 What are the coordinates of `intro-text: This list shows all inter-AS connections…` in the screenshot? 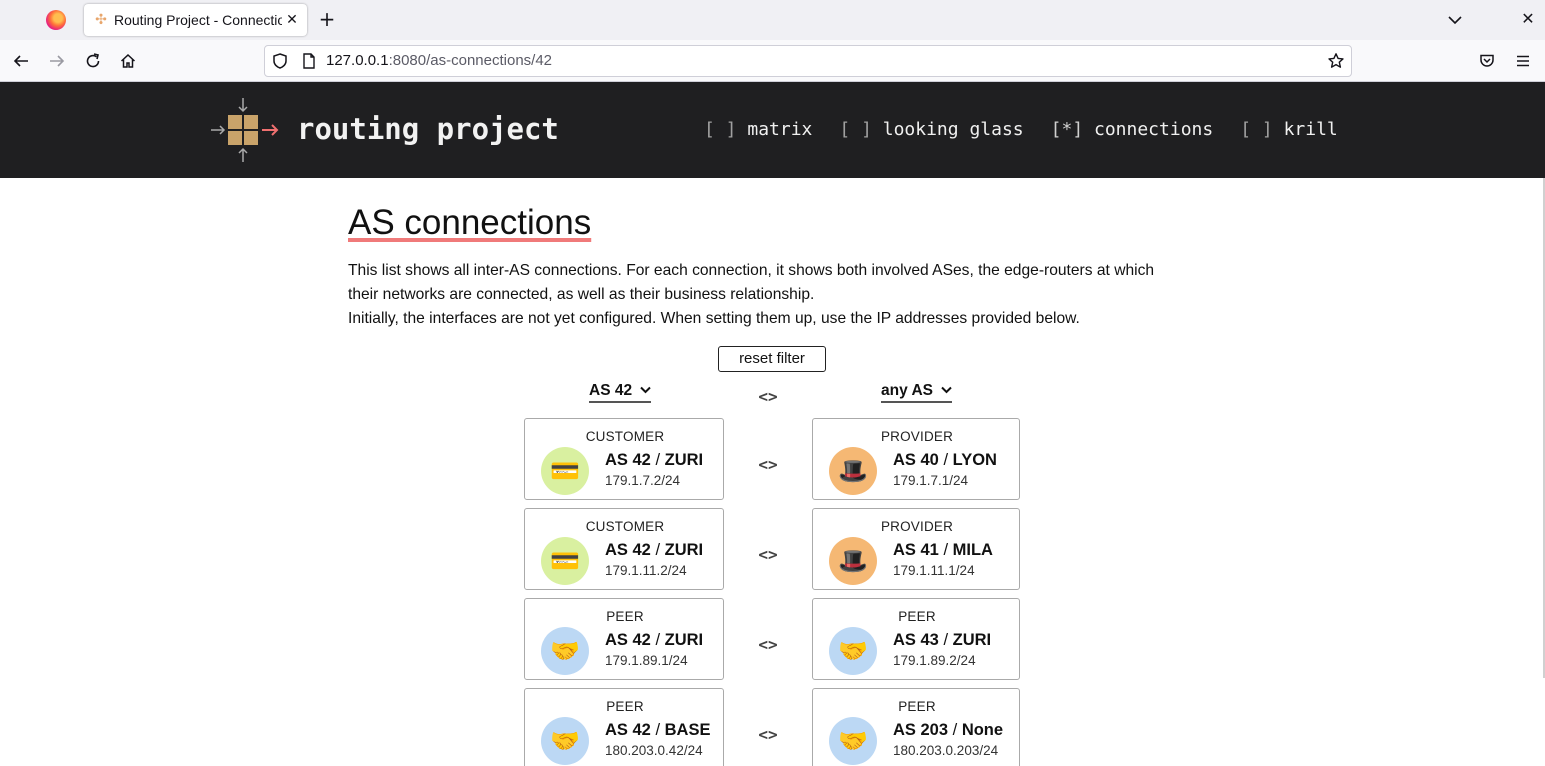 It's located at (768, 295).